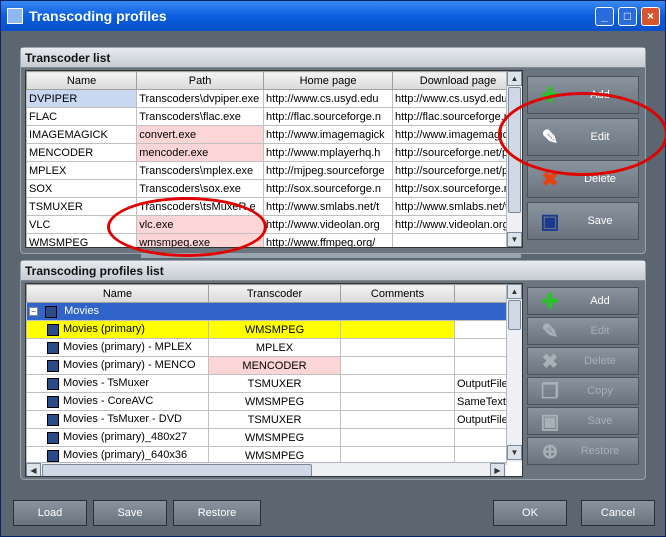 Image resolution: width=666 pixels, height=537 pixels. What do you see at coordinates (200, 134) in the screenshot?
I see `transcoder-path-cell: convert.exe` at bounding box center [200, 134].